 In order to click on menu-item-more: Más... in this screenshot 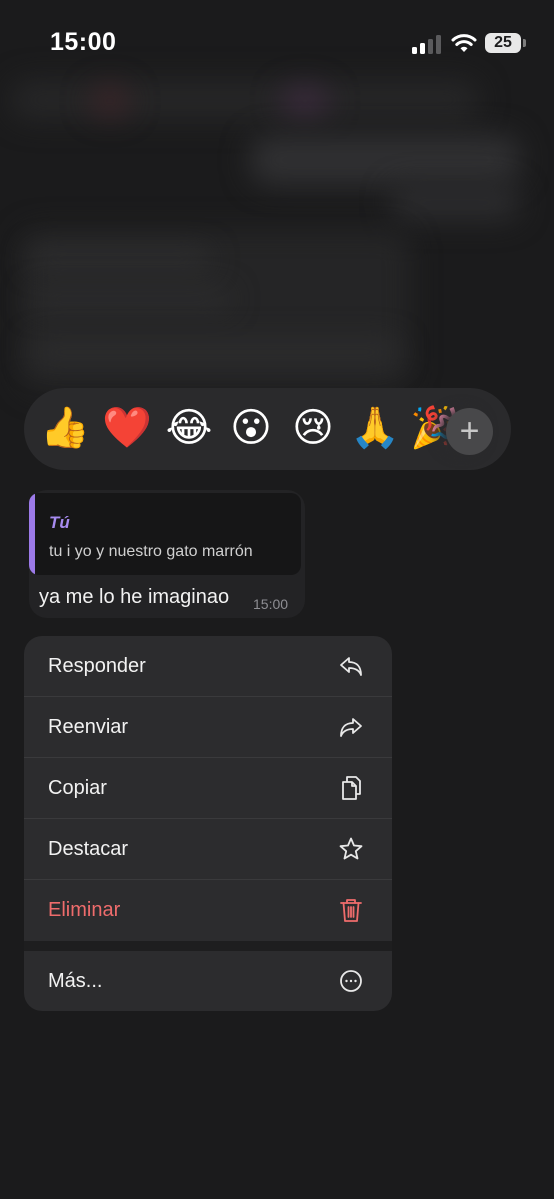, I will do `click(208, 981)`.